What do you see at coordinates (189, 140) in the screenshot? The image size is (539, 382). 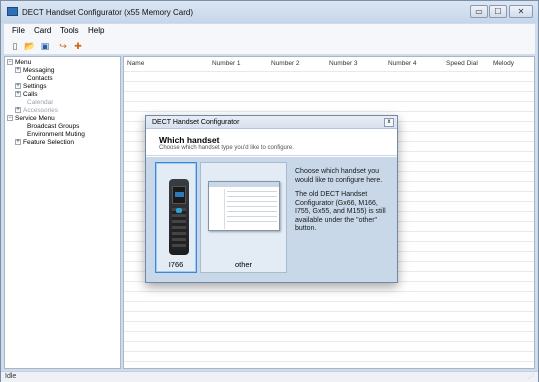 I see `dialog-heading: Which handset` at bounding box center [189, 140].